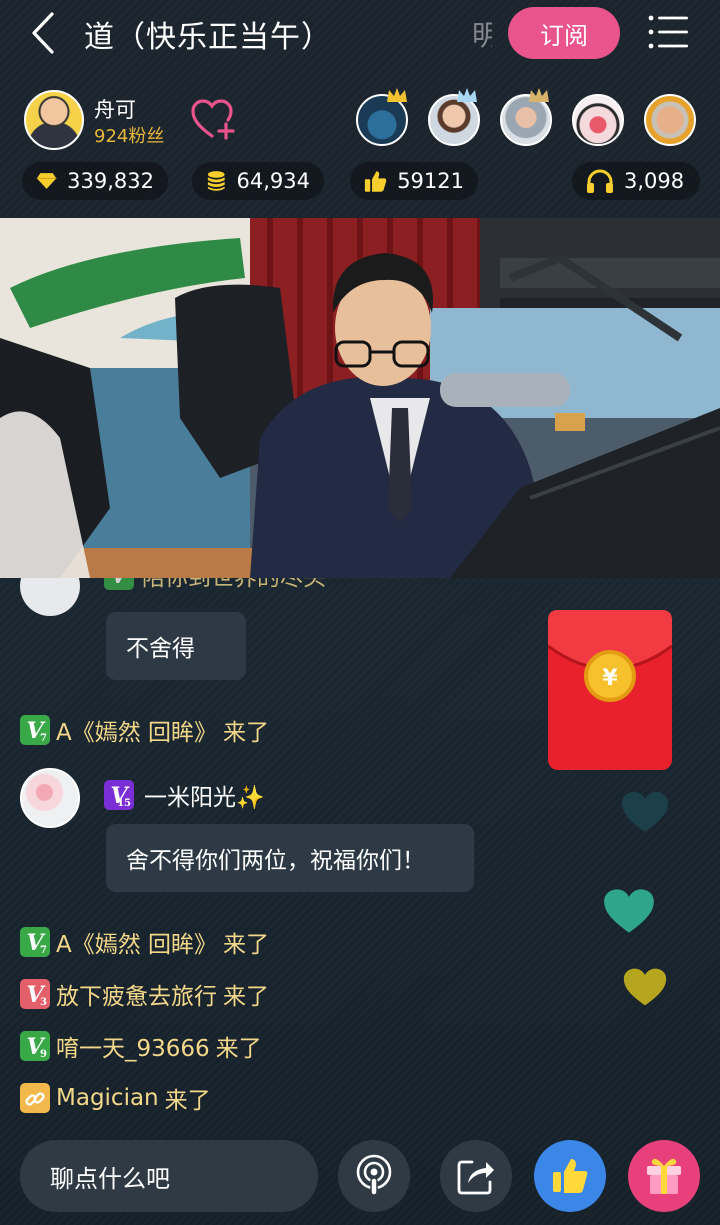 This screenshot has width=720, height=1225. I want to click on listener-count: 3,098, so click(654, 181).